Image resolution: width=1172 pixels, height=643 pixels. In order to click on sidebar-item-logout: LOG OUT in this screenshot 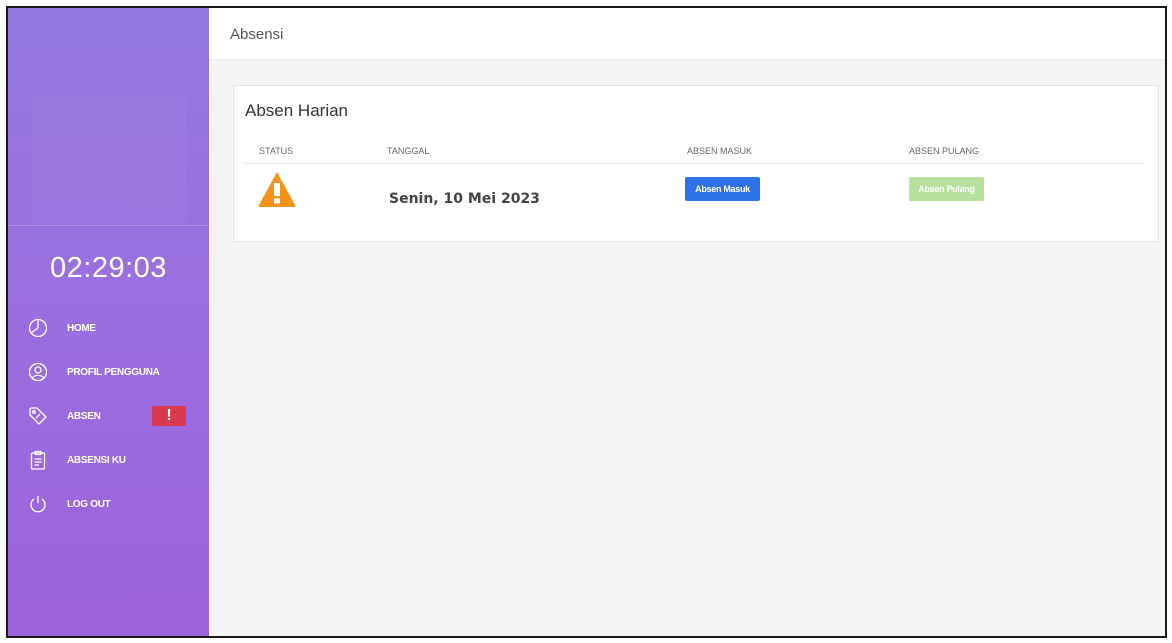, I will do `click(108, 504)`.